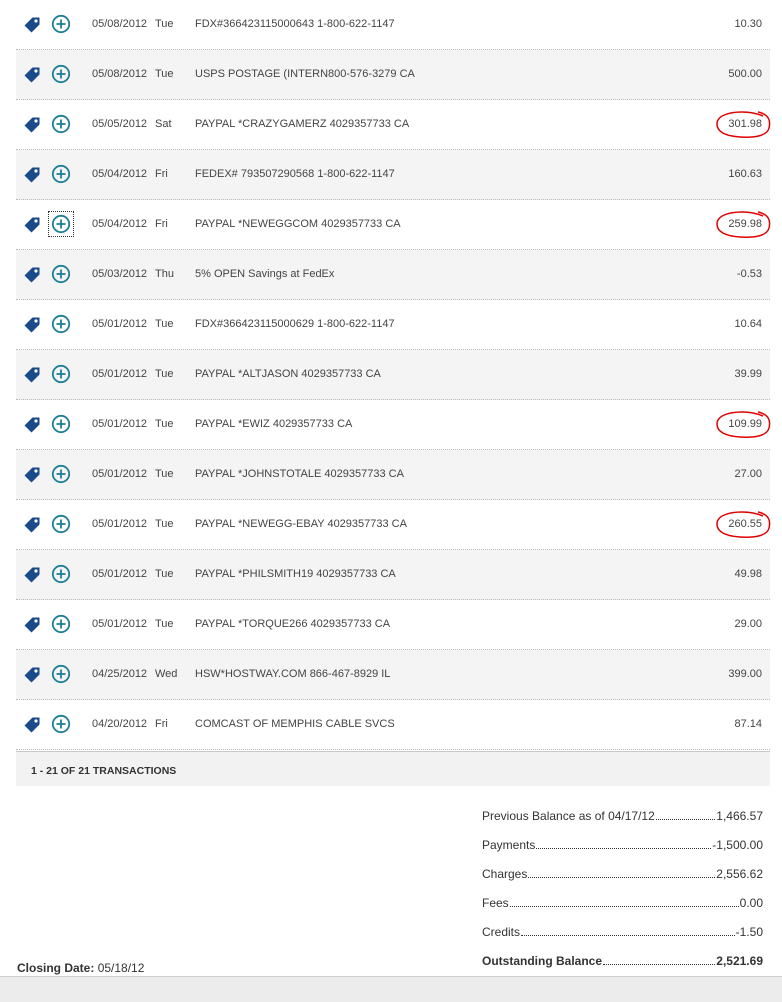 The height and width of the screenshot is (1002, 782). Describe the element at coordinates (120, 24) in the screenshot. I see `transaction-date: 05/08/2012` at that location.